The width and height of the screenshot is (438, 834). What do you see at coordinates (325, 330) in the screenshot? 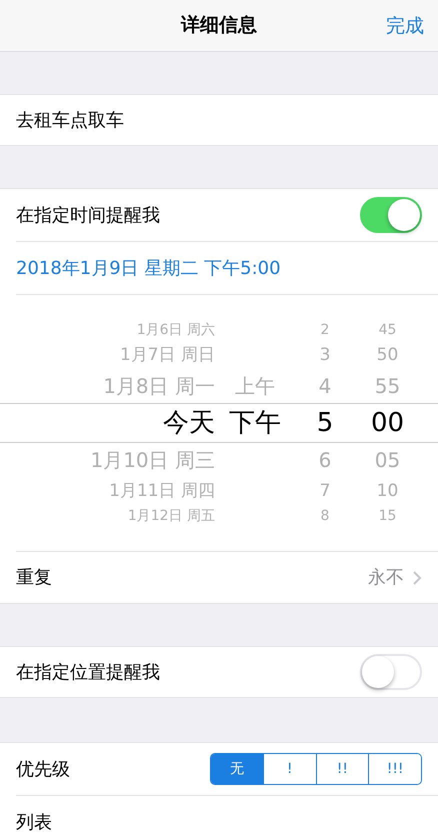
I see `hour-picker-item: 2` at bounding box center [325, 330].